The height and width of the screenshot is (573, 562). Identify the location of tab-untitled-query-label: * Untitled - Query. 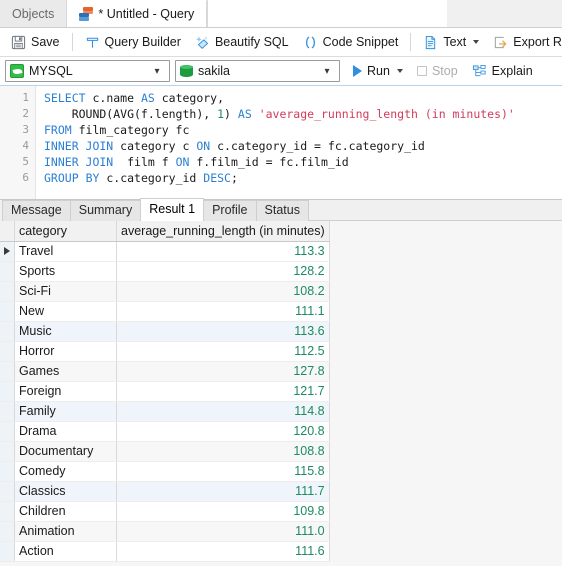
(146, 14).